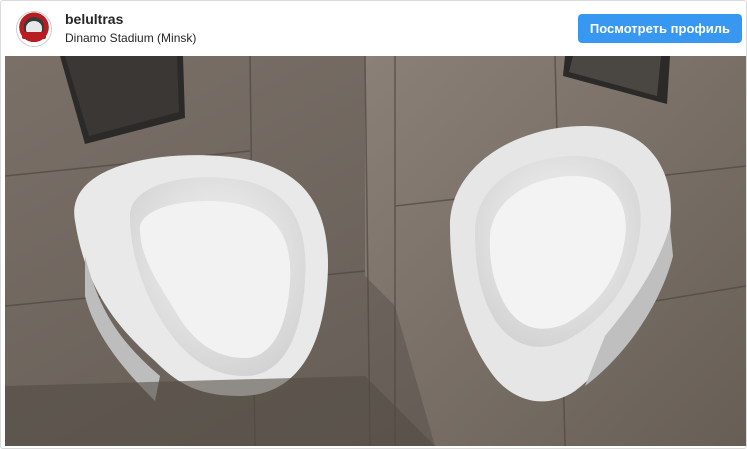 Image resolution: width=747 pixels, height=449 pixels. I want to click on post-meta: belultras Dinamo Stadium (Minsk), so click(130, 28).